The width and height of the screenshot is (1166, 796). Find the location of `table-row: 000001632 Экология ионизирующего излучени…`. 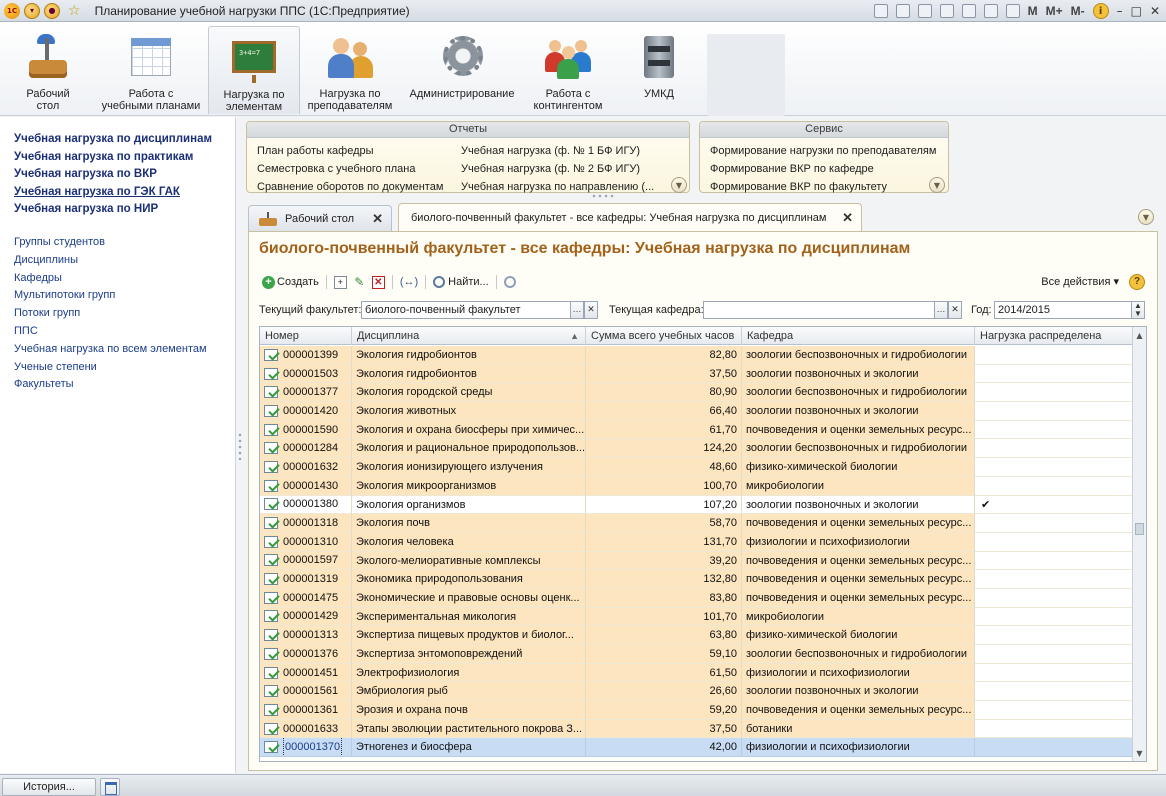

table-row: 000001632 Экология ионизирующего излучени… is located at coordinates (697, 467).